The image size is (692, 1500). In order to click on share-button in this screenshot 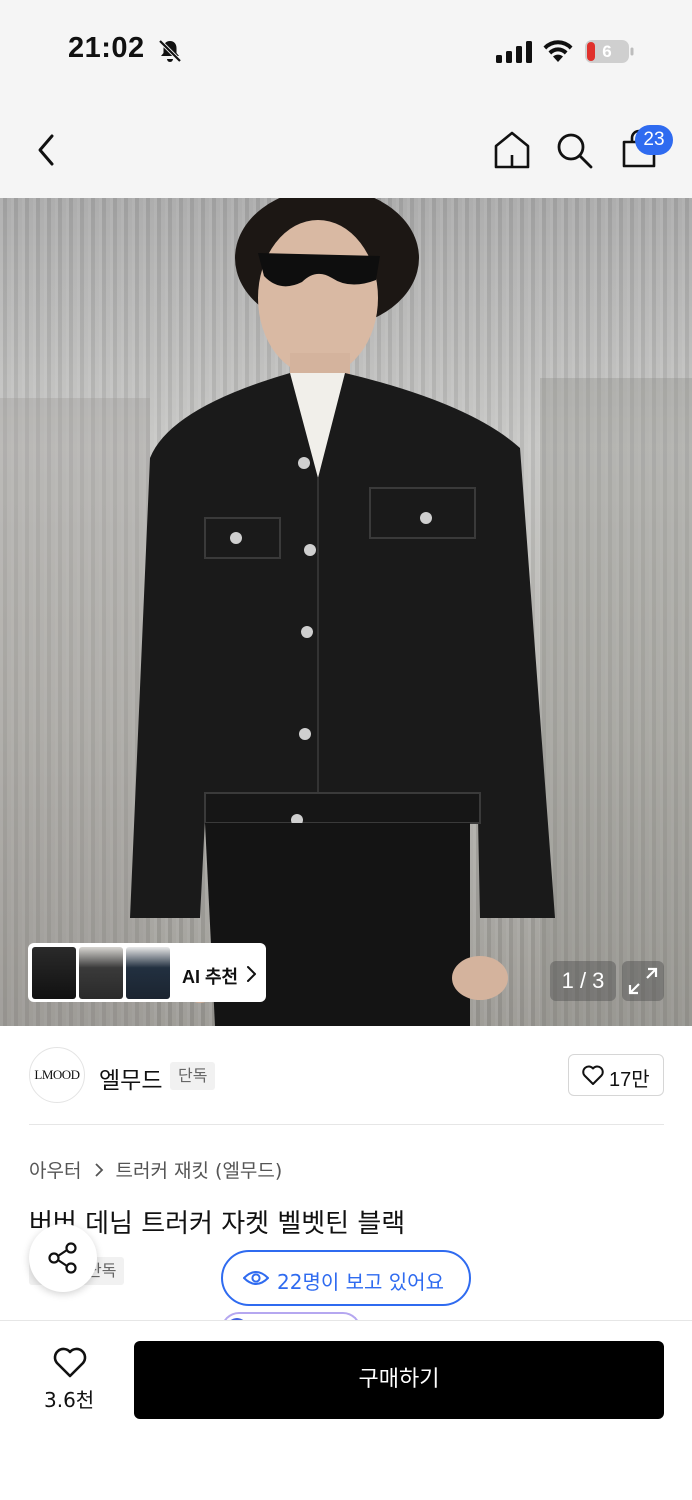, I will do `click(63, 1258)`.